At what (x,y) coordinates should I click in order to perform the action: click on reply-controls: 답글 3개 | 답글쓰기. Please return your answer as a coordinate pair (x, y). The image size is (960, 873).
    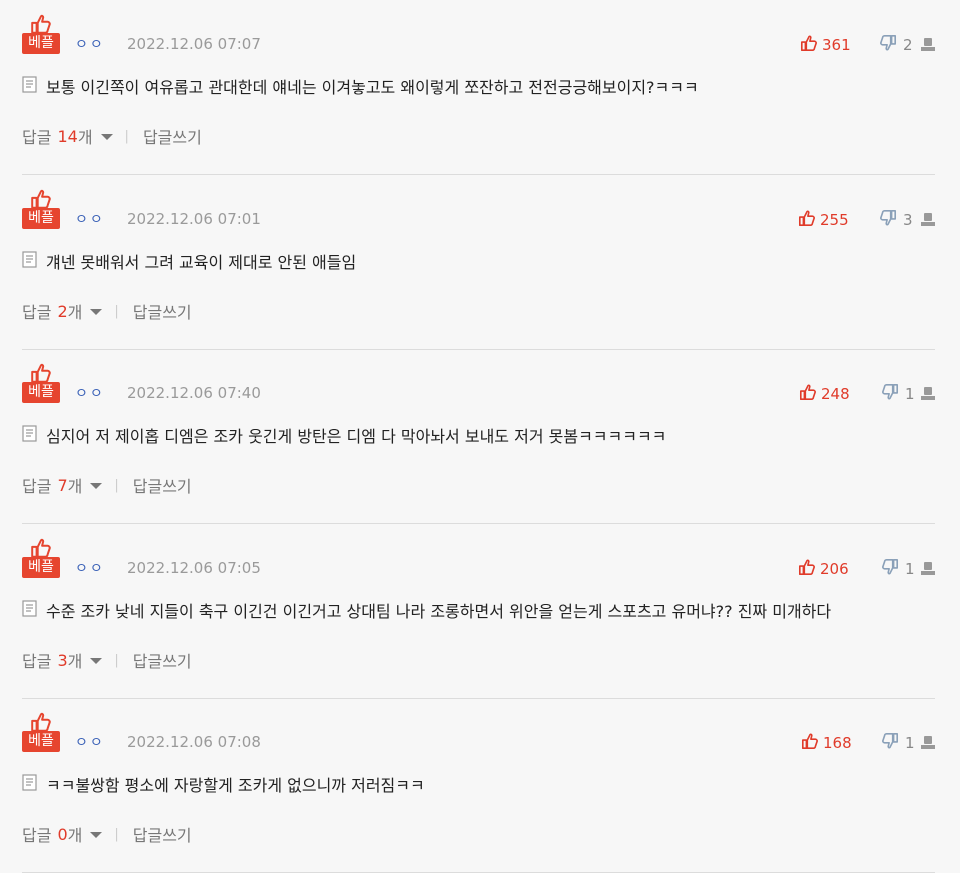
    Looking at the image, I should click on (107, 660).